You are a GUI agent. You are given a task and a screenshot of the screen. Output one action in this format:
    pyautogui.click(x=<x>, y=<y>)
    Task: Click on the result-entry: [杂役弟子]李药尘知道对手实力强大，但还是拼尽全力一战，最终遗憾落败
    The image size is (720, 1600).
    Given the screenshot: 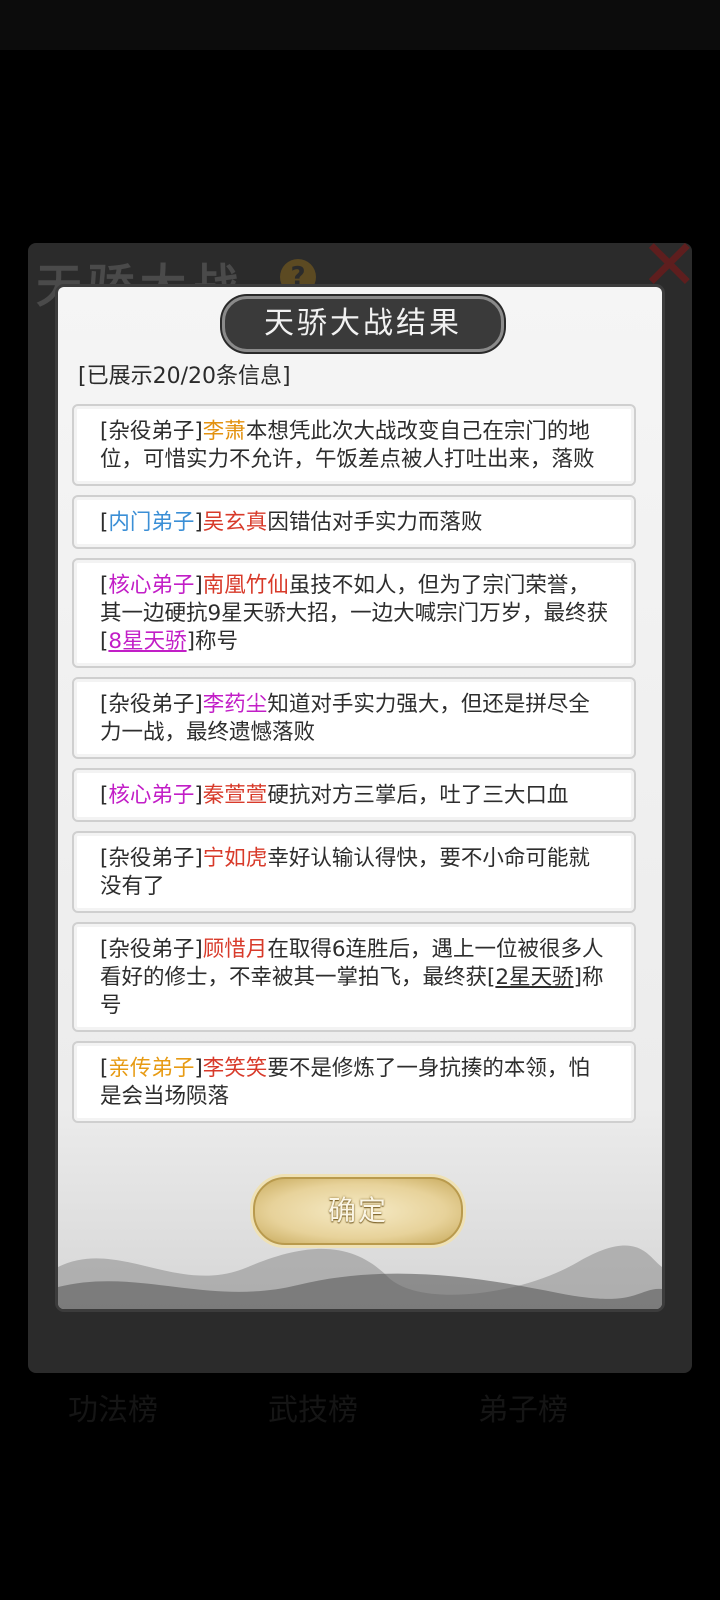 What is the action you would take?
    pyautogui.click(x=354, y=718)
    